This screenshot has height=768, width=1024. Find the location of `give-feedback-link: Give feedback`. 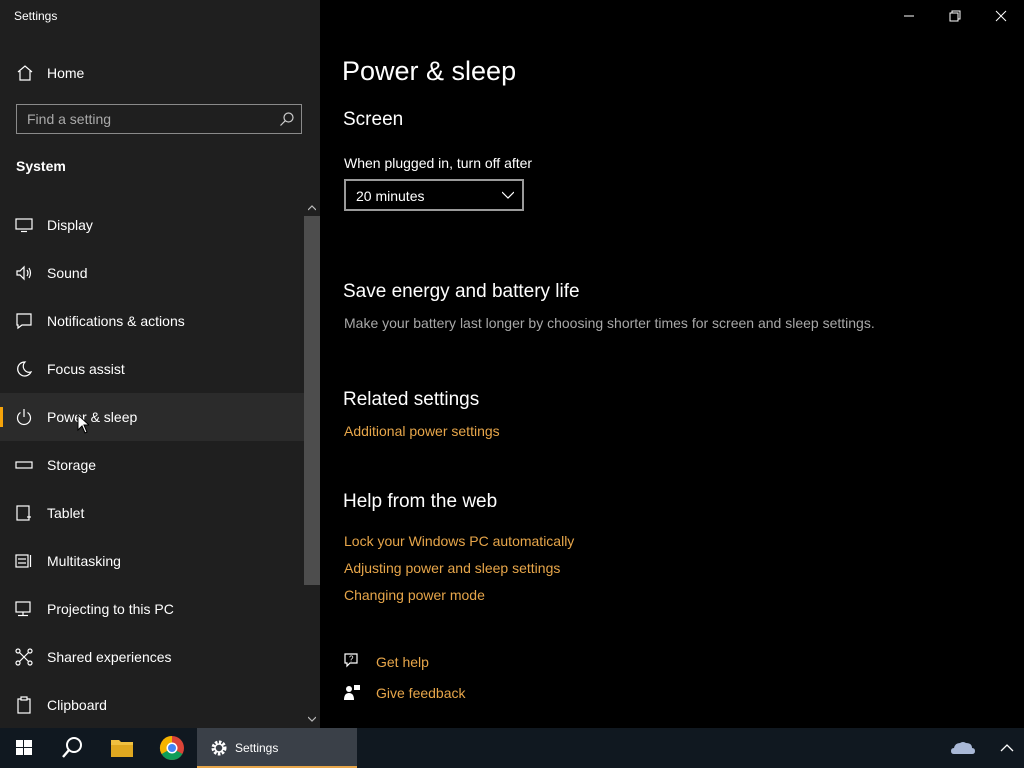

give-feedback-link: Give feedback is located at coordinates (421, 693).